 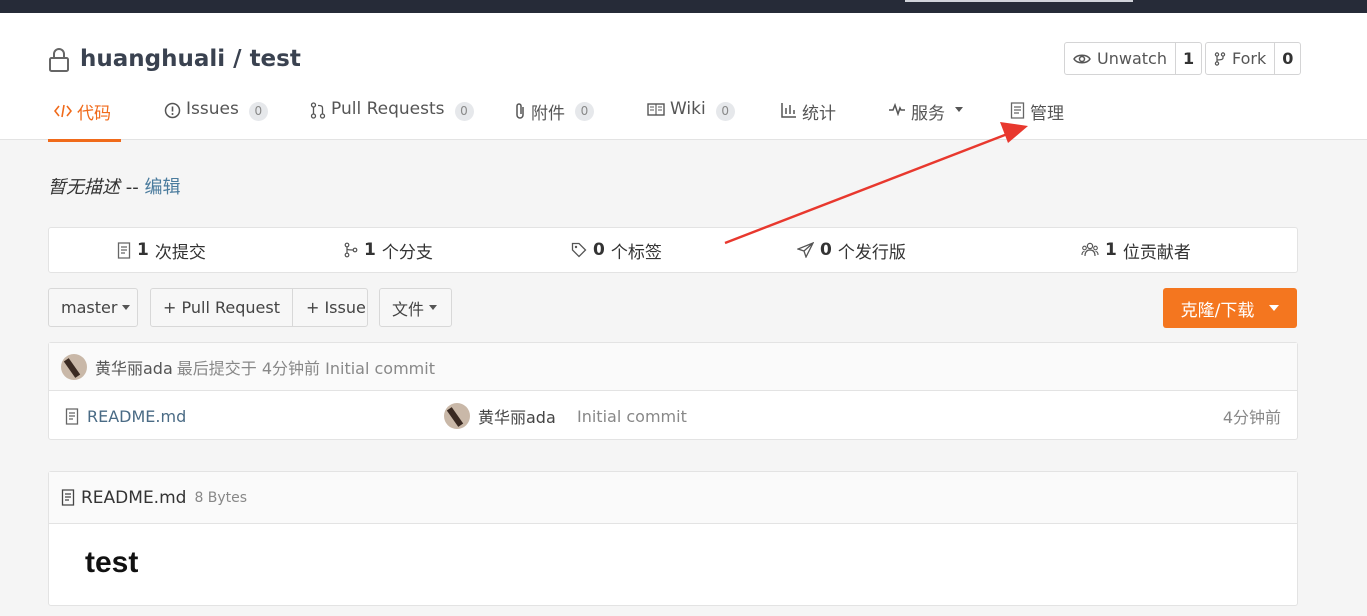 I want to click on file-name: README.md, so click(x=137, y=416).